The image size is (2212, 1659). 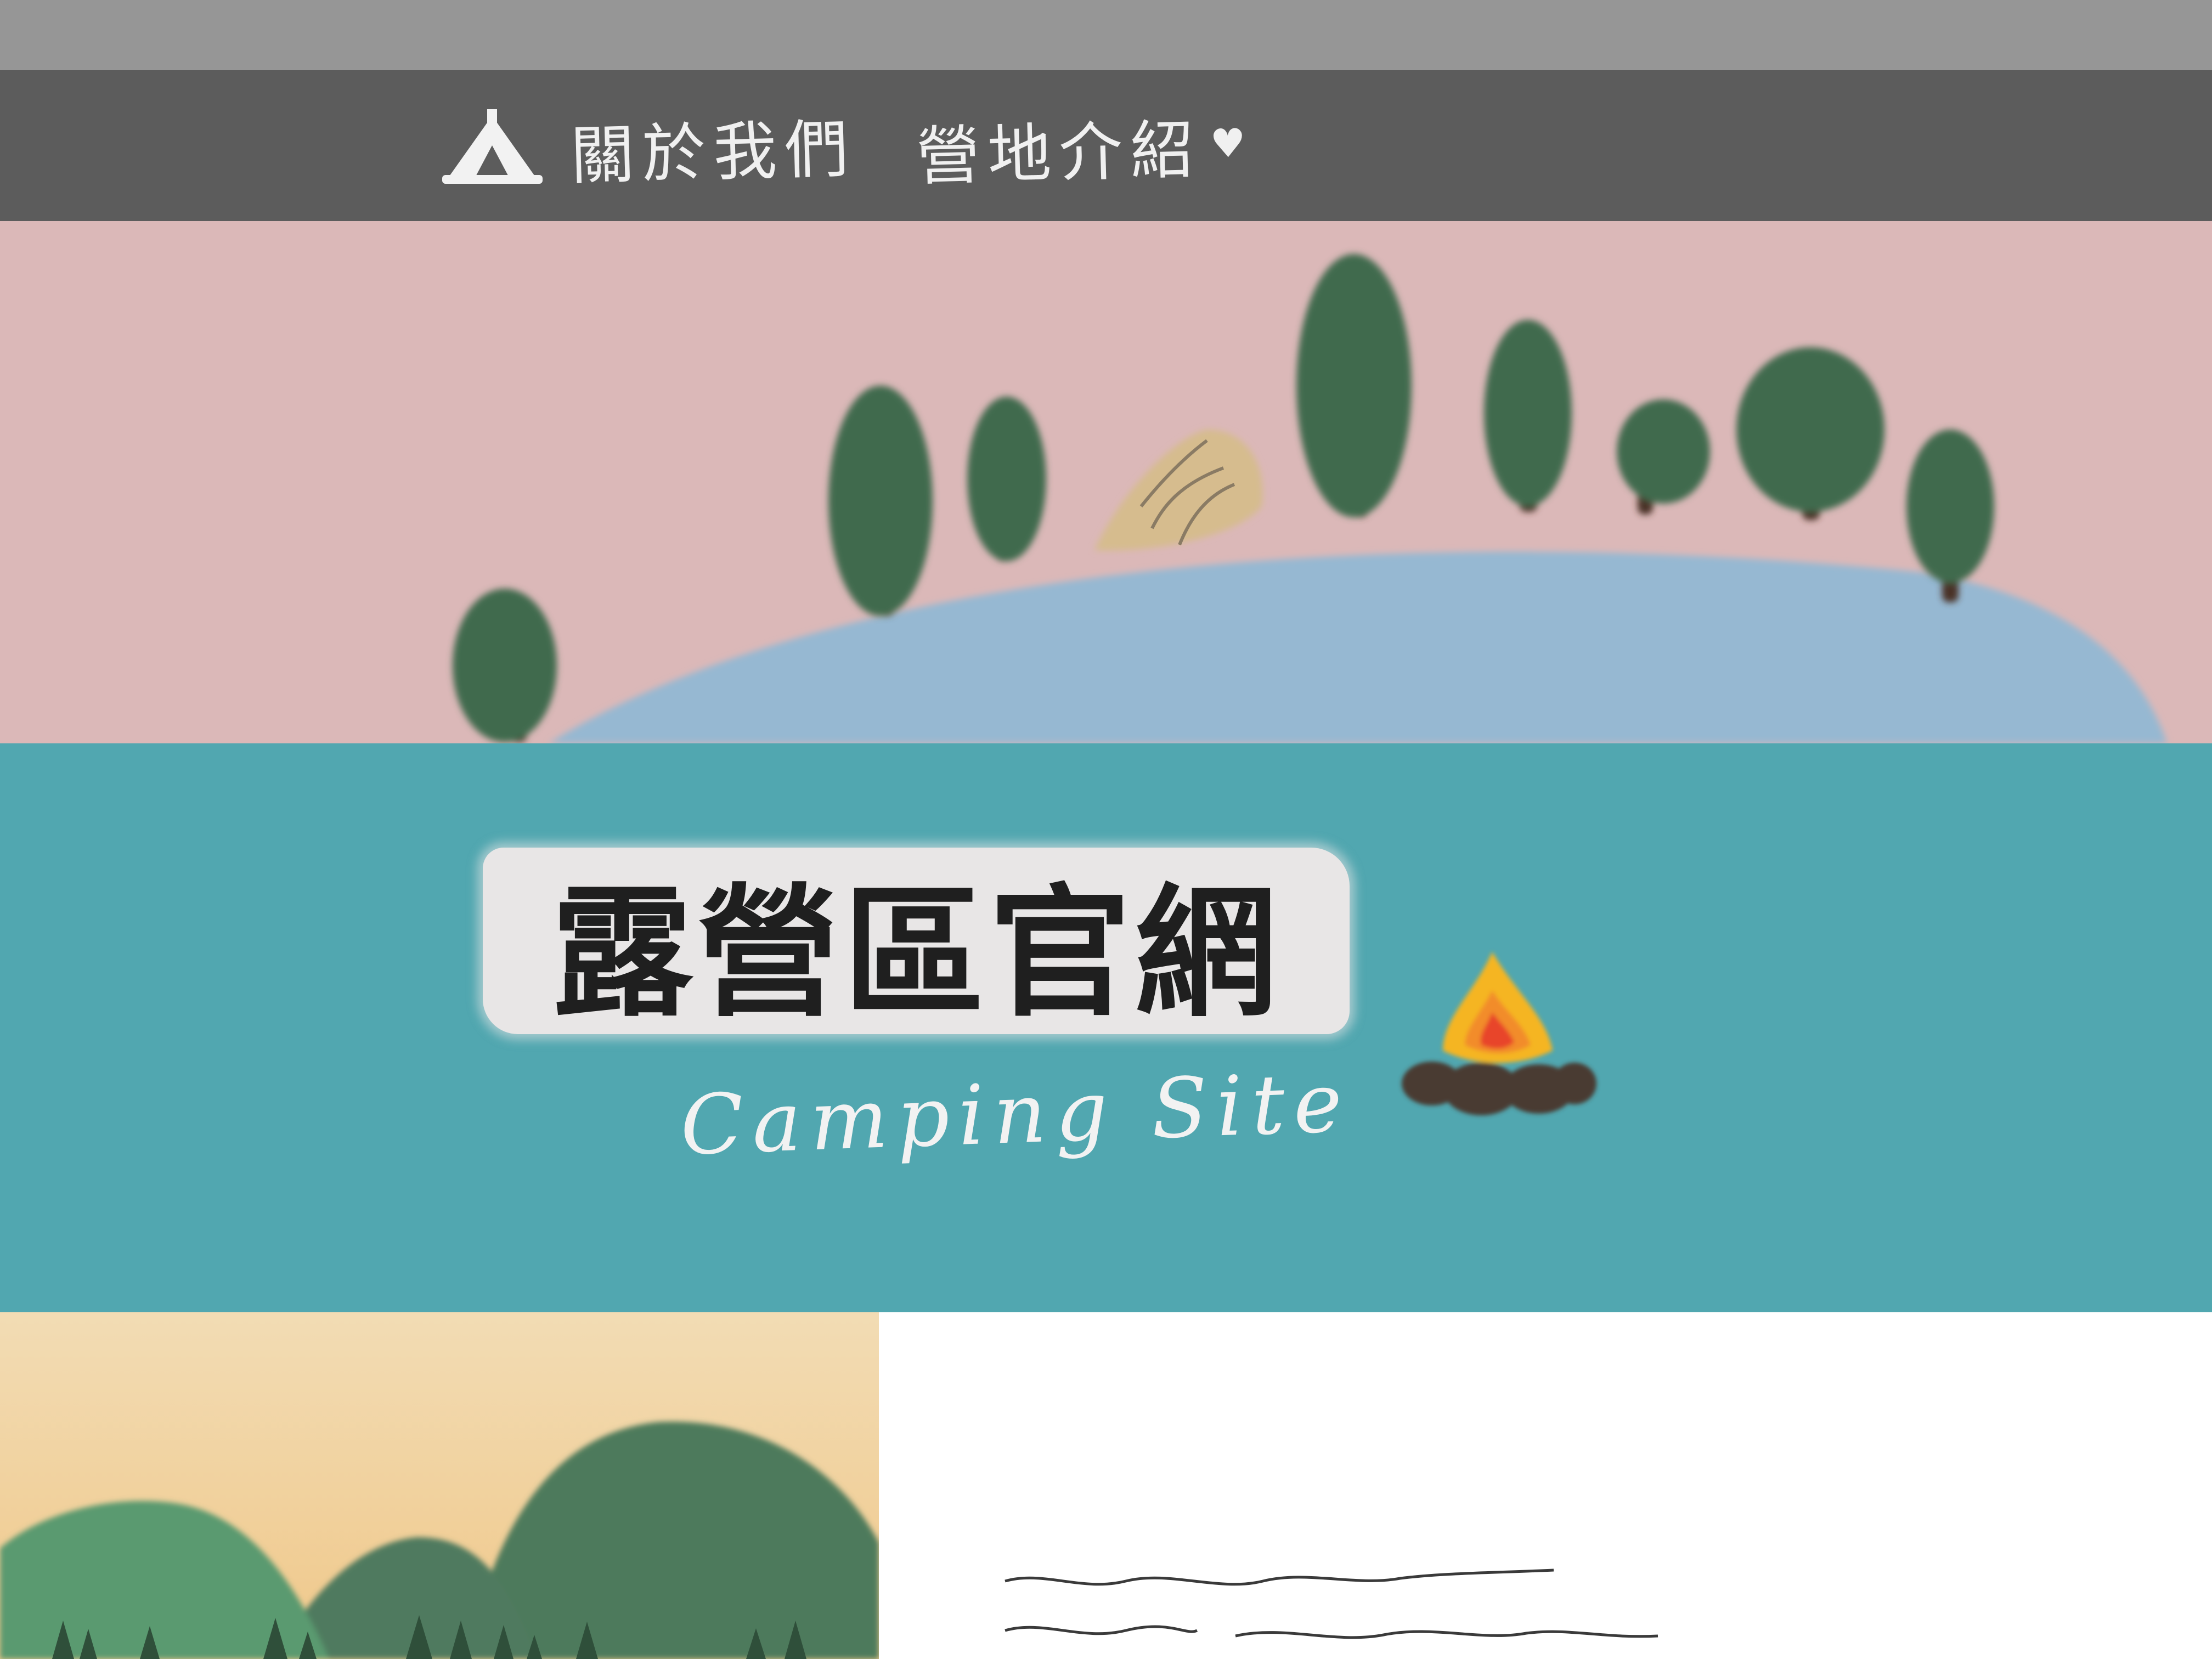 I want to click on navbar: 關於我們 營地介紹 ♥, so click(x=1106, y=146).